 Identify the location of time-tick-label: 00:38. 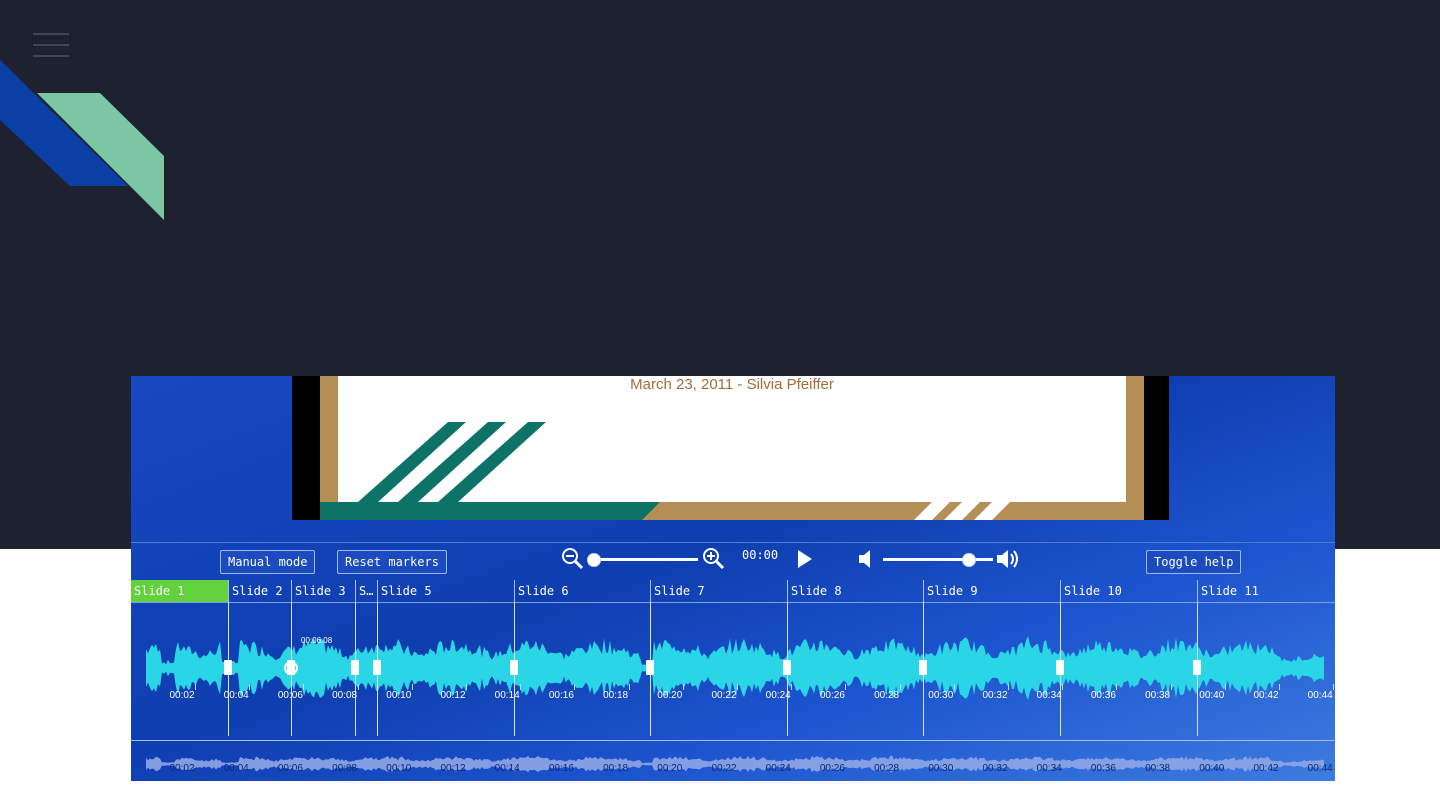
(1158, 695).